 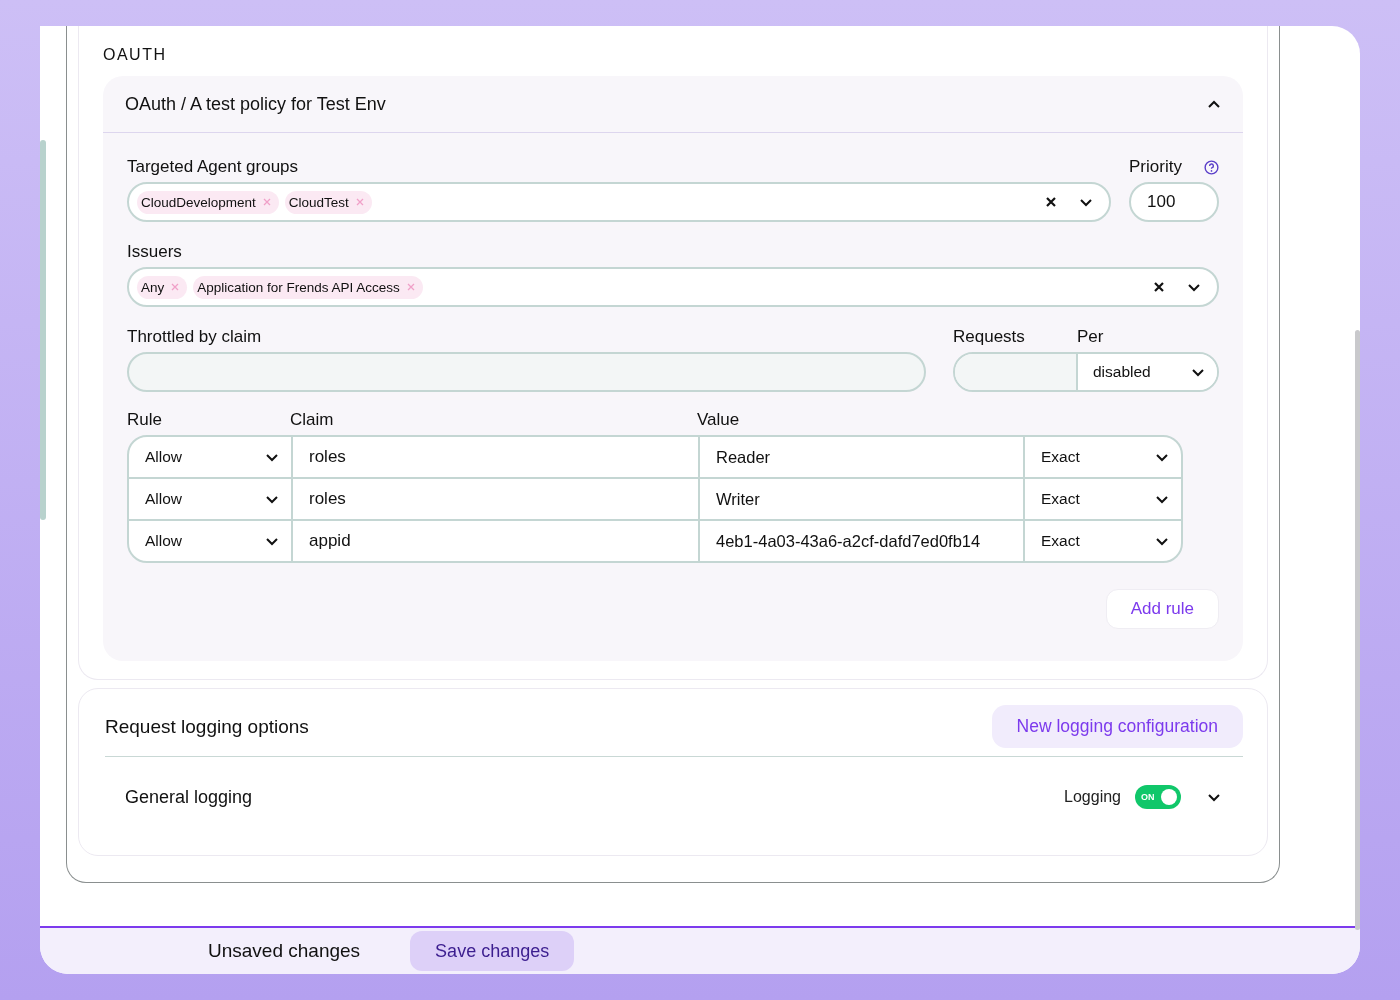 What do you see at coordinates (1174, 202) in the screenshot?
I see `priority-field: 100` at bounding box center [1174, 202].